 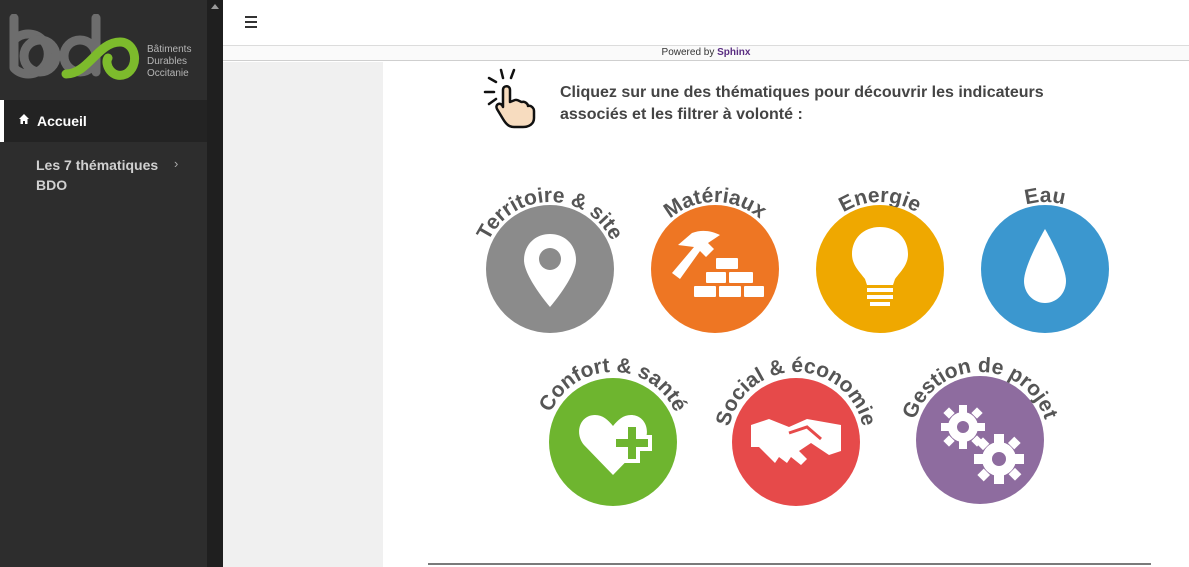 What do you see at coordinates (254, 22) in the screenshot?
I see `hamburger-icon` at bounding box center [254, 22].